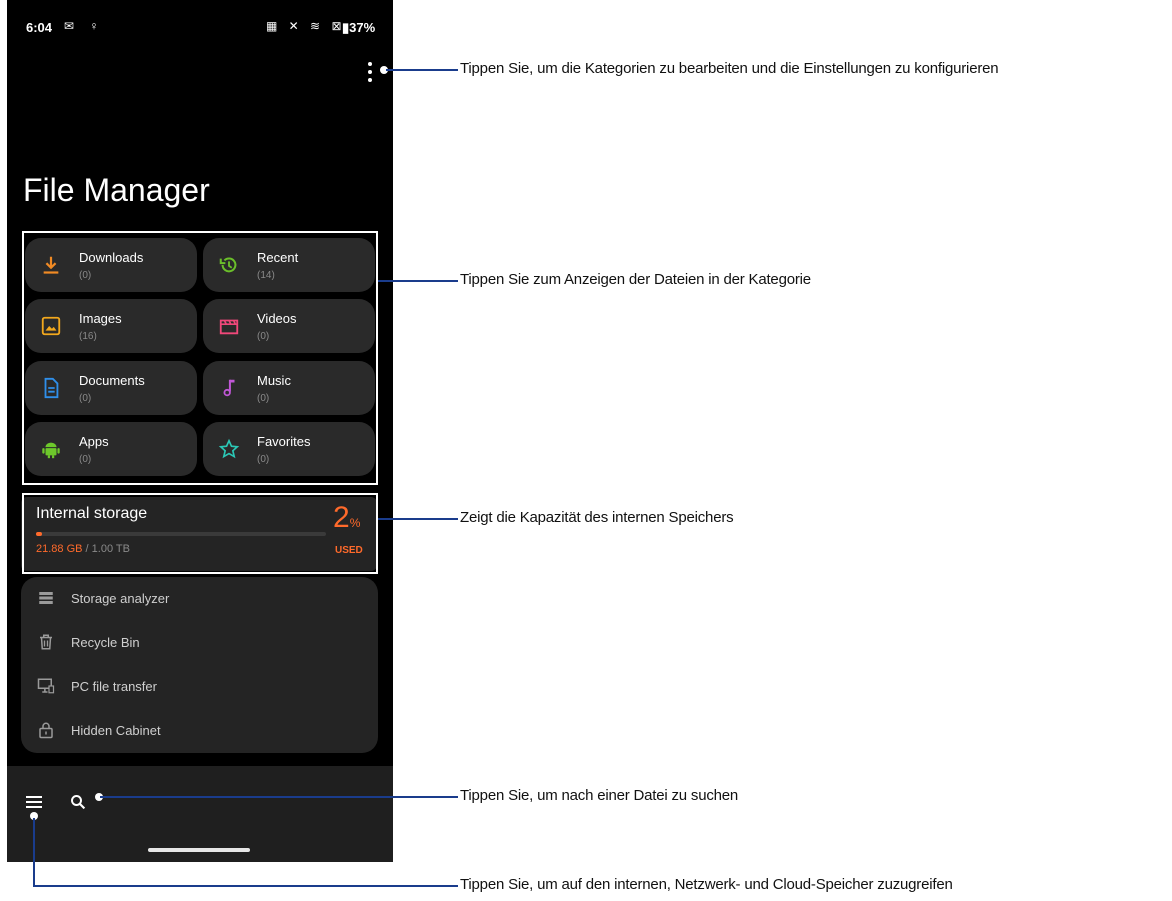 The image size is (1172, 901). What do you see at coordinates (370, 72) in the screenshot?
I see `more-options-icon` at bounding box center [370, 72].